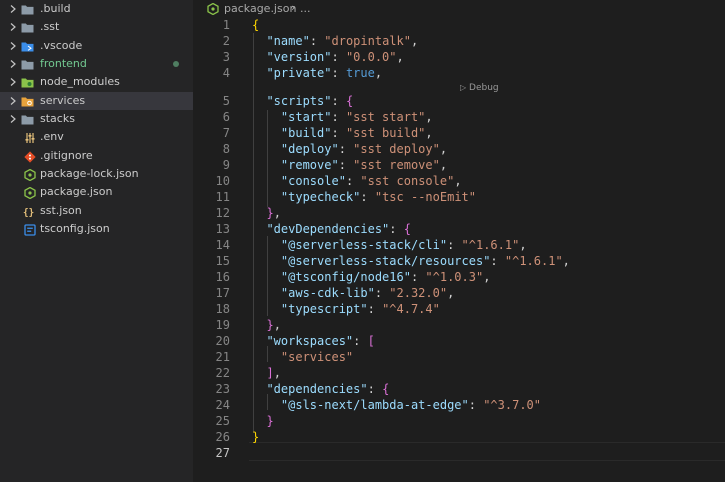 This screenshot has height=482, width=725. Describe the element at coordinates (222, 405) in the screenshot. I see `line-number: 24` at that location.